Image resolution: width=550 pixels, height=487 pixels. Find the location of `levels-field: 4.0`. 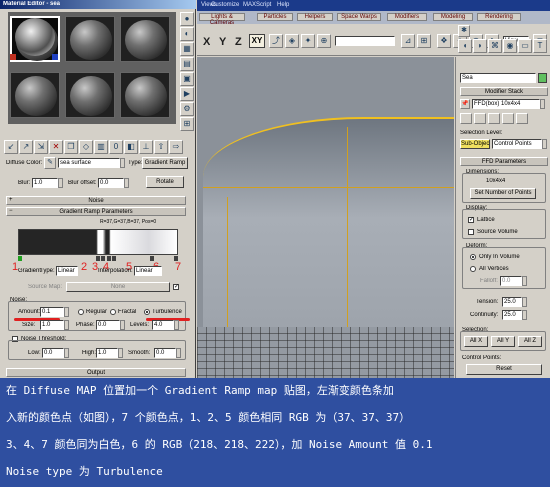

levels-field: 4.0 is located at coordinates (163, 325).